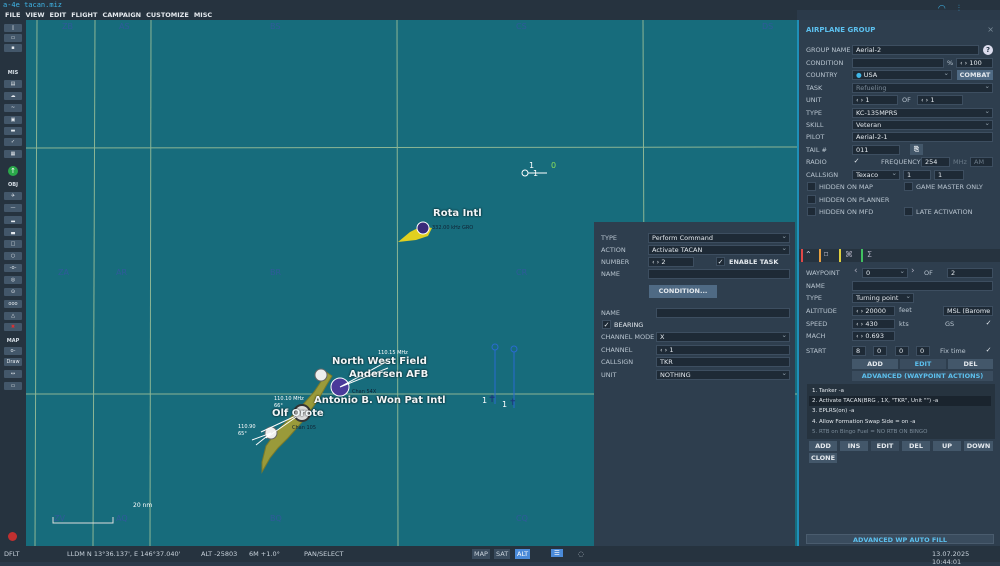 The height and width of the screenshot is (566, 1000). Describe the element at coordinates (875, 364) in the screenshot. I see `add-waypoint-button: ADD` at that location.